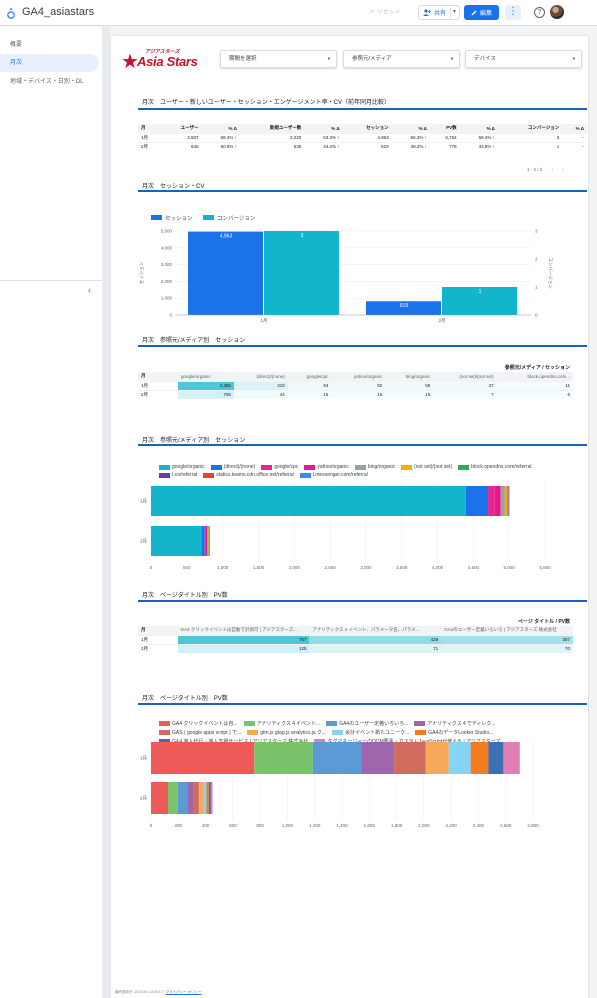 The height and width of the screenshot is (998, 597). Describe the element at coordinates (309, 376) in the screenshot. I see `column-header: google/cpc` at that location.